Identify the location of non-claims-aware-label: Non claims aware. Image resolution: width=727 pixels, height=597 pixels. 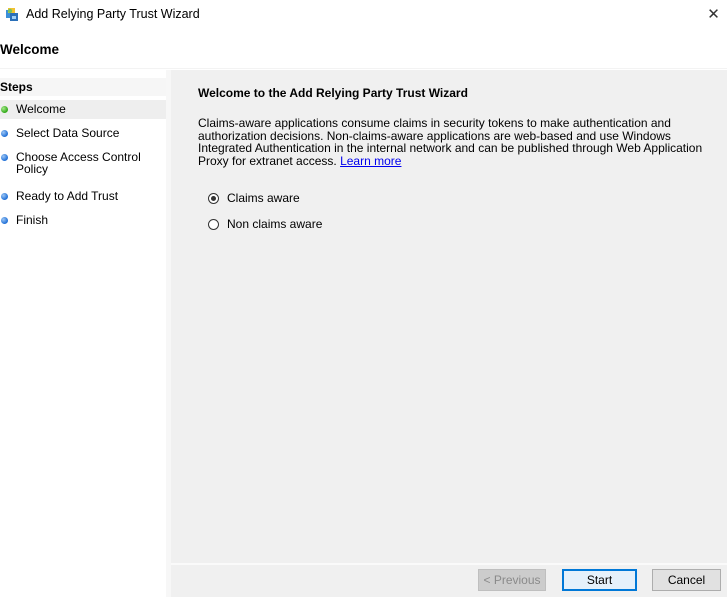
(275, 224).